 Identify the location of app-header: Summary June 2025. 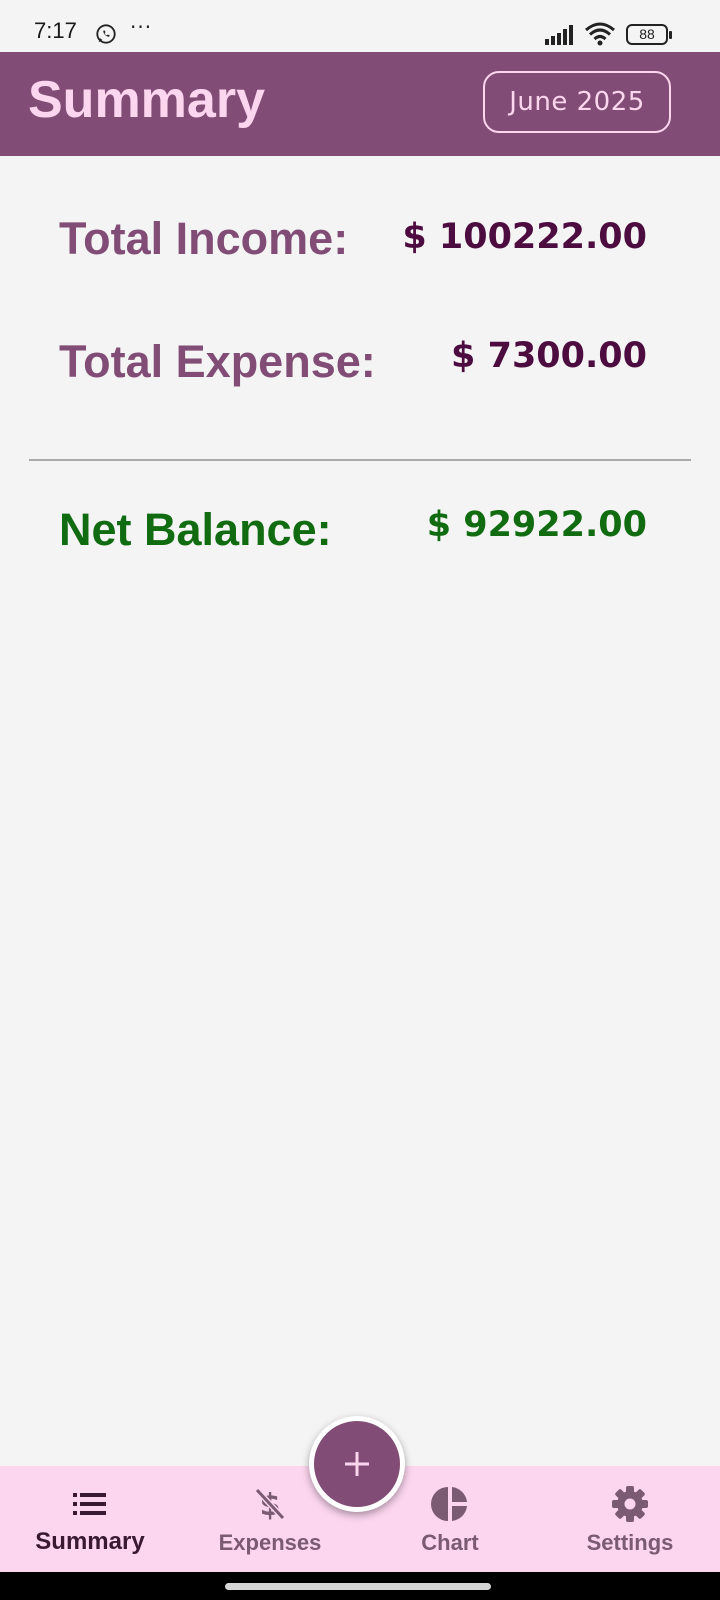
(360, 104).